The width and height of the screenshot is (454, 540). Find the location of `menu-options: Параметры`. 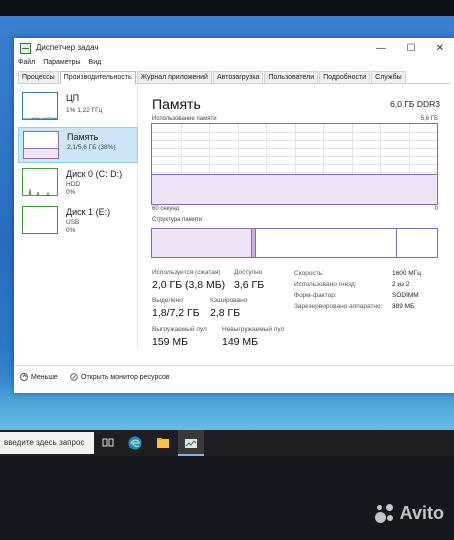

menu-options: Параметры is located at coordinates (61, 65).